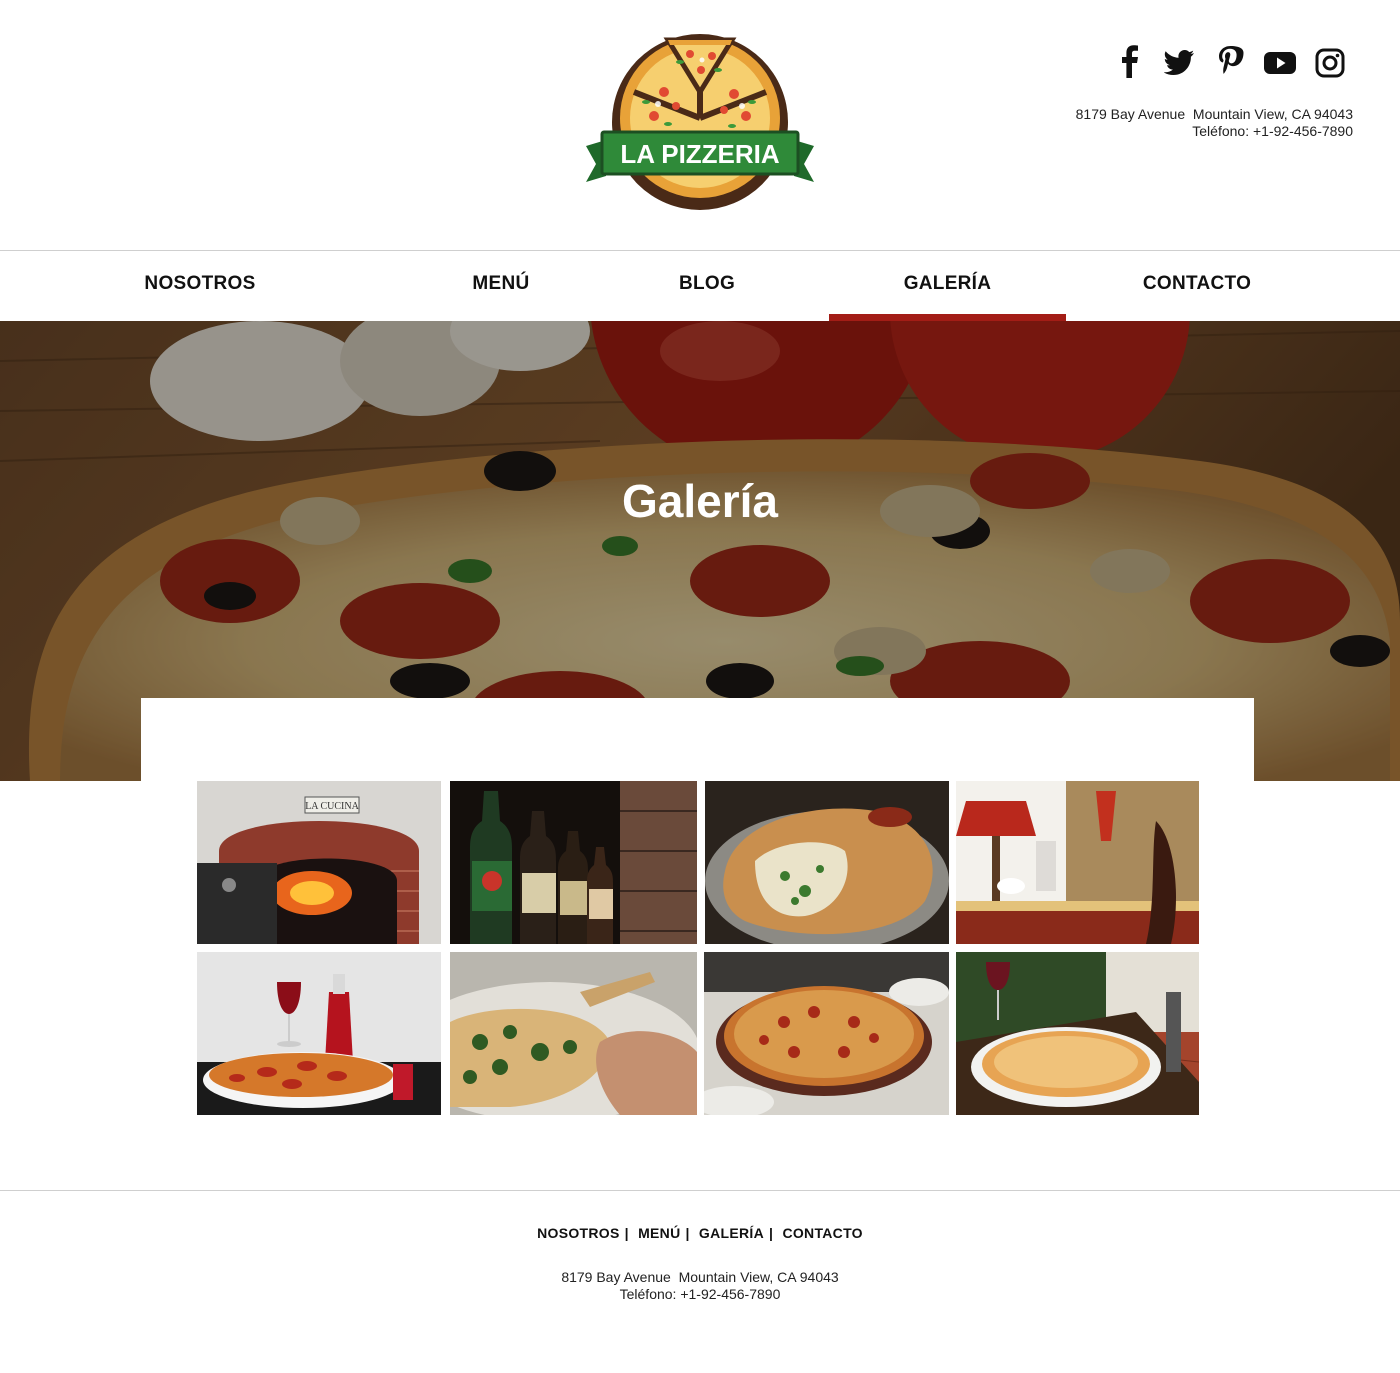 This screenshot has width=1400, height=1373. I want to click on nav-item-menu: MENÚ, so click(501, 286).